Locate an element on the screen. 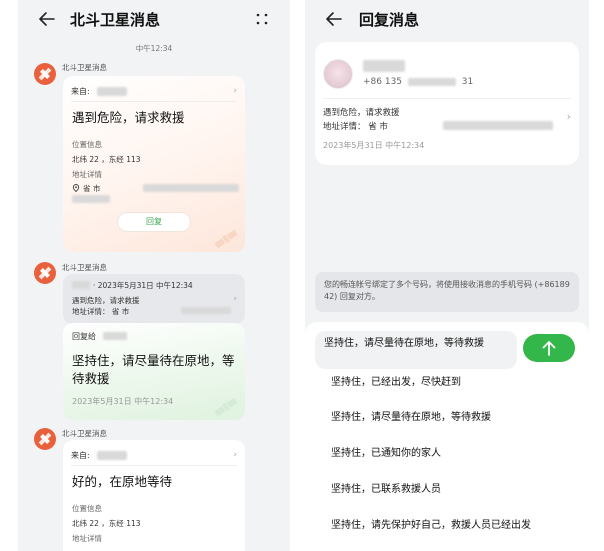  reply-to-label: 回复给 is located at coordinates (84, 336).